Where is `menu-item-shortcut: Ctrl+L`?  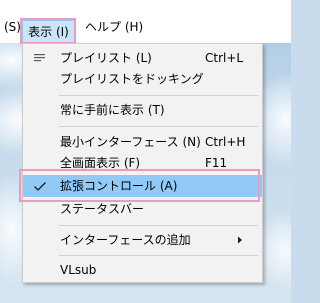 menu-item-shortcut: Ctrl+L is located at coordinates (224, 58).